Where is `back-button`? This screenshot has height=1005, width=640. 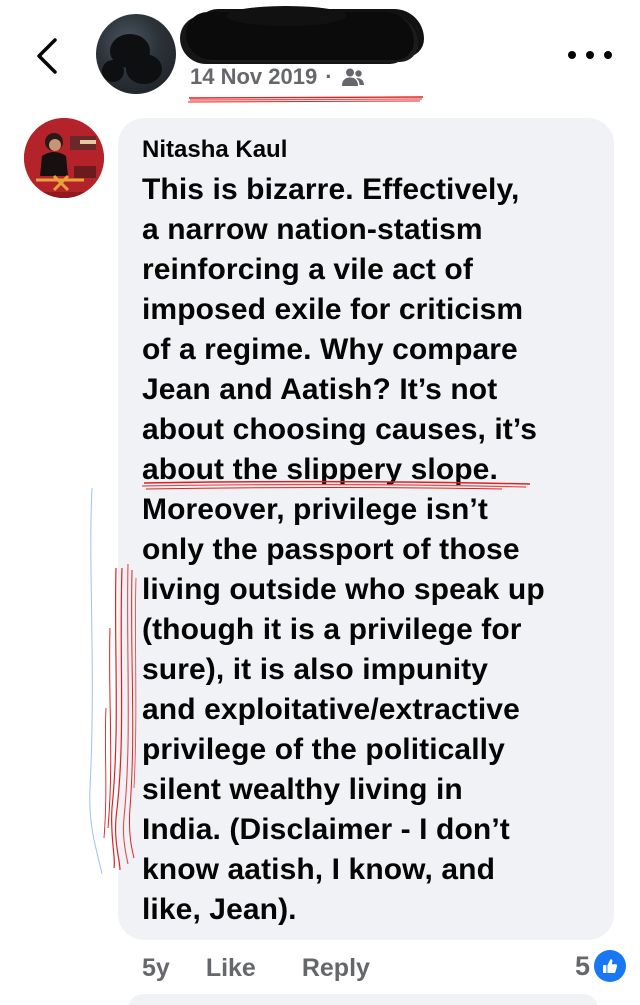
back-button is located at coordinates (47, 56).